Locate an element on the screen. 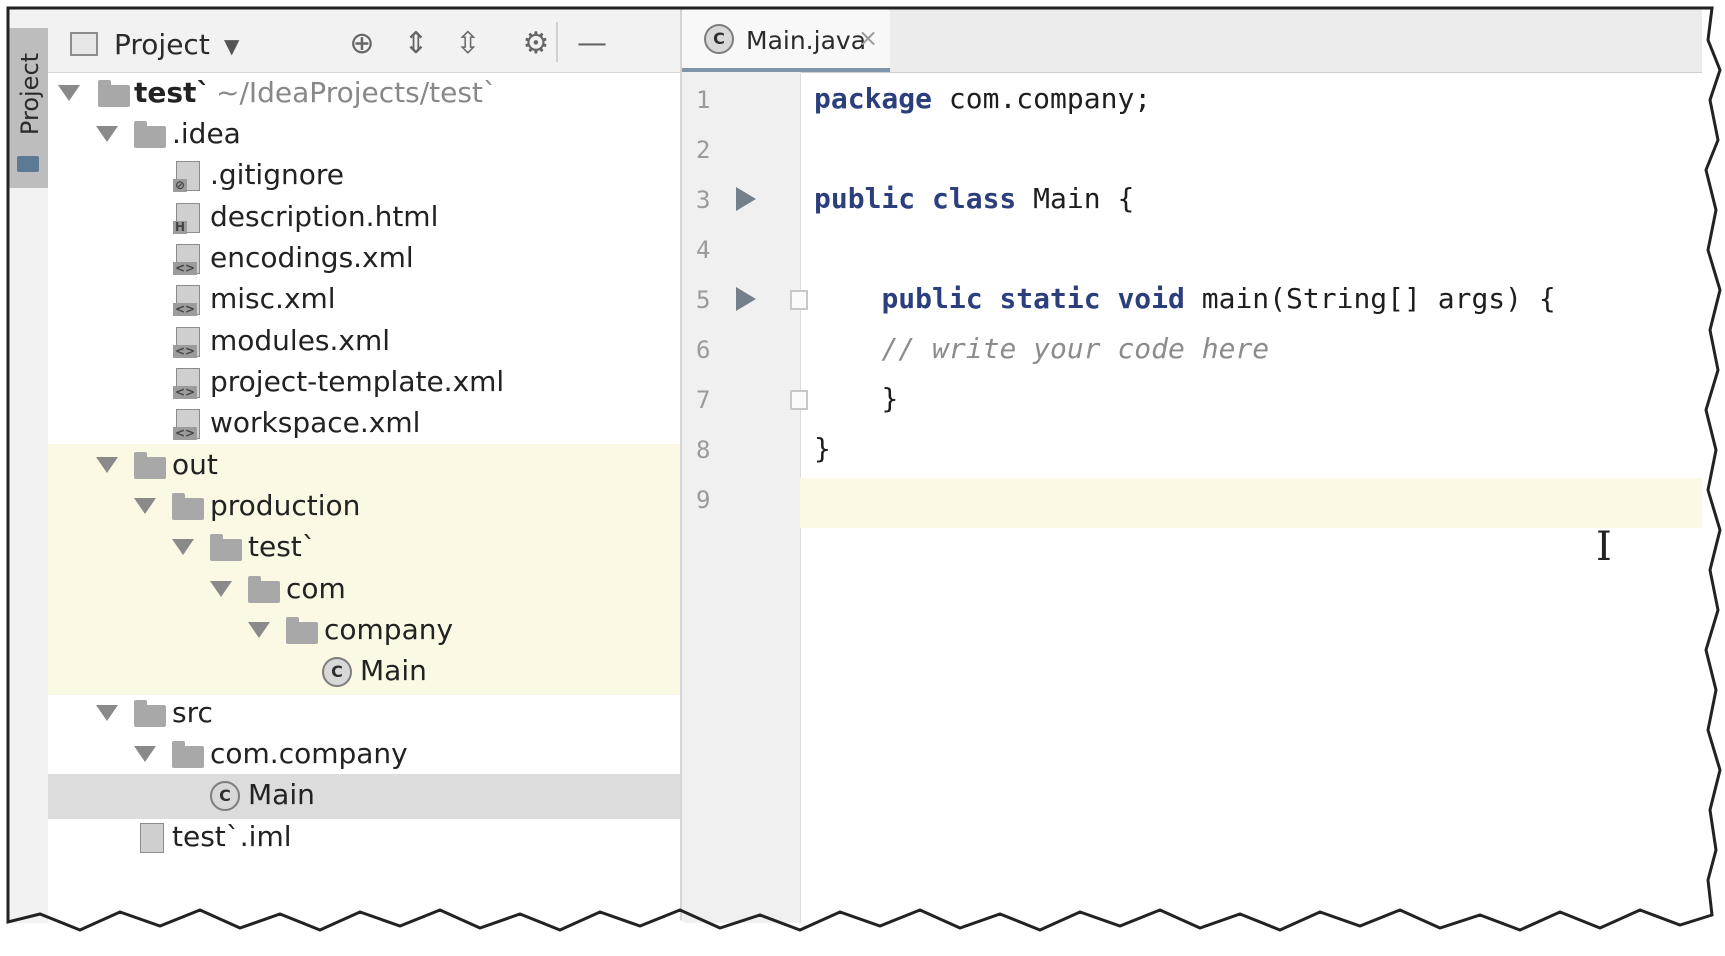  tree-row-file: <> project-template.xml is located at coordinates (364, 383).